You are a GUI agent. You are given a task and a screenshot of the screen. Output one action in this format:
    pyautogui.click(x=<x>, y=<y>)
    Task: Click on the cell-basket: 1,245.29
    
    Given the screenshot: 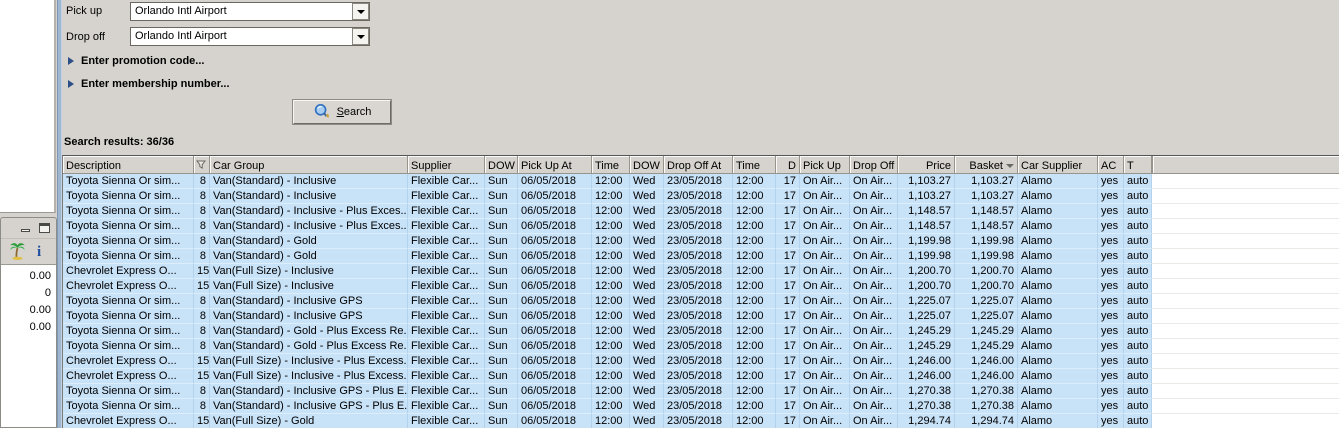 What is the action you would take?
    pyautogui.click(x=986, y=346)
    